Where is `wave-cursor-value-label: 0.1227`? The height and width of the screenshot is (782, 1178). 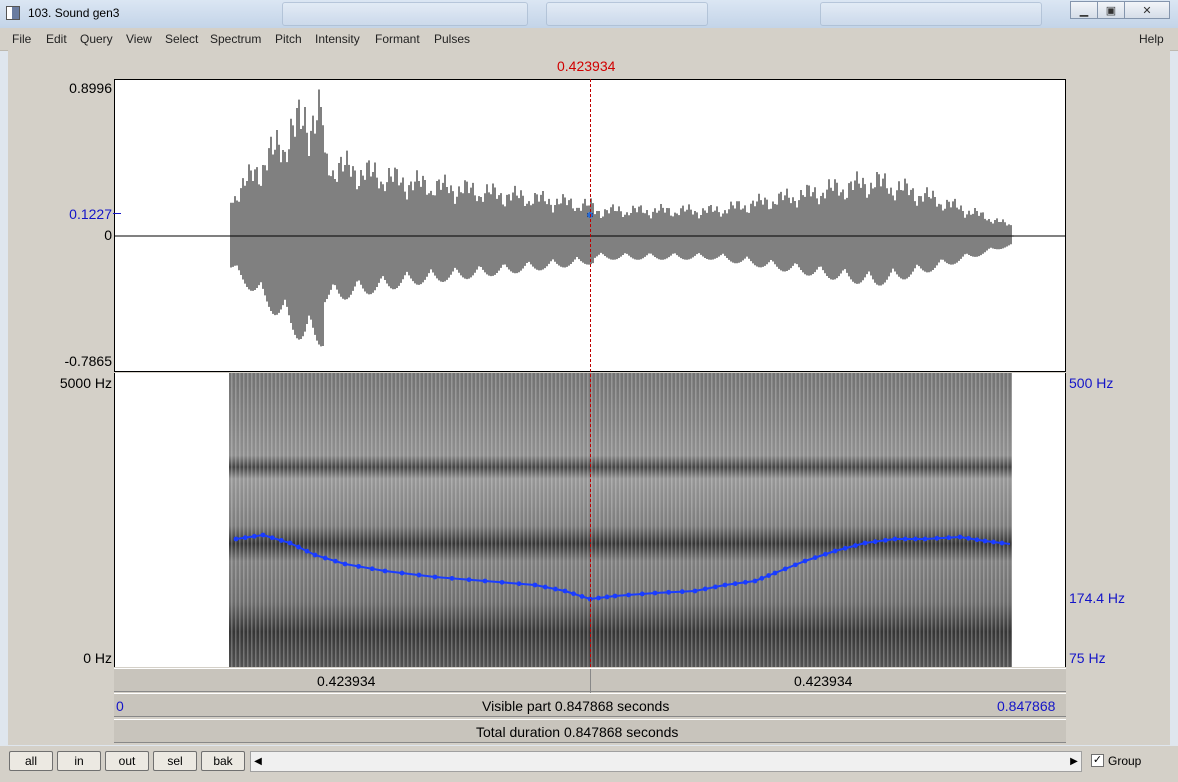 wave-cursor-value-label: 0.1227 is located at coordinates (90, 214).